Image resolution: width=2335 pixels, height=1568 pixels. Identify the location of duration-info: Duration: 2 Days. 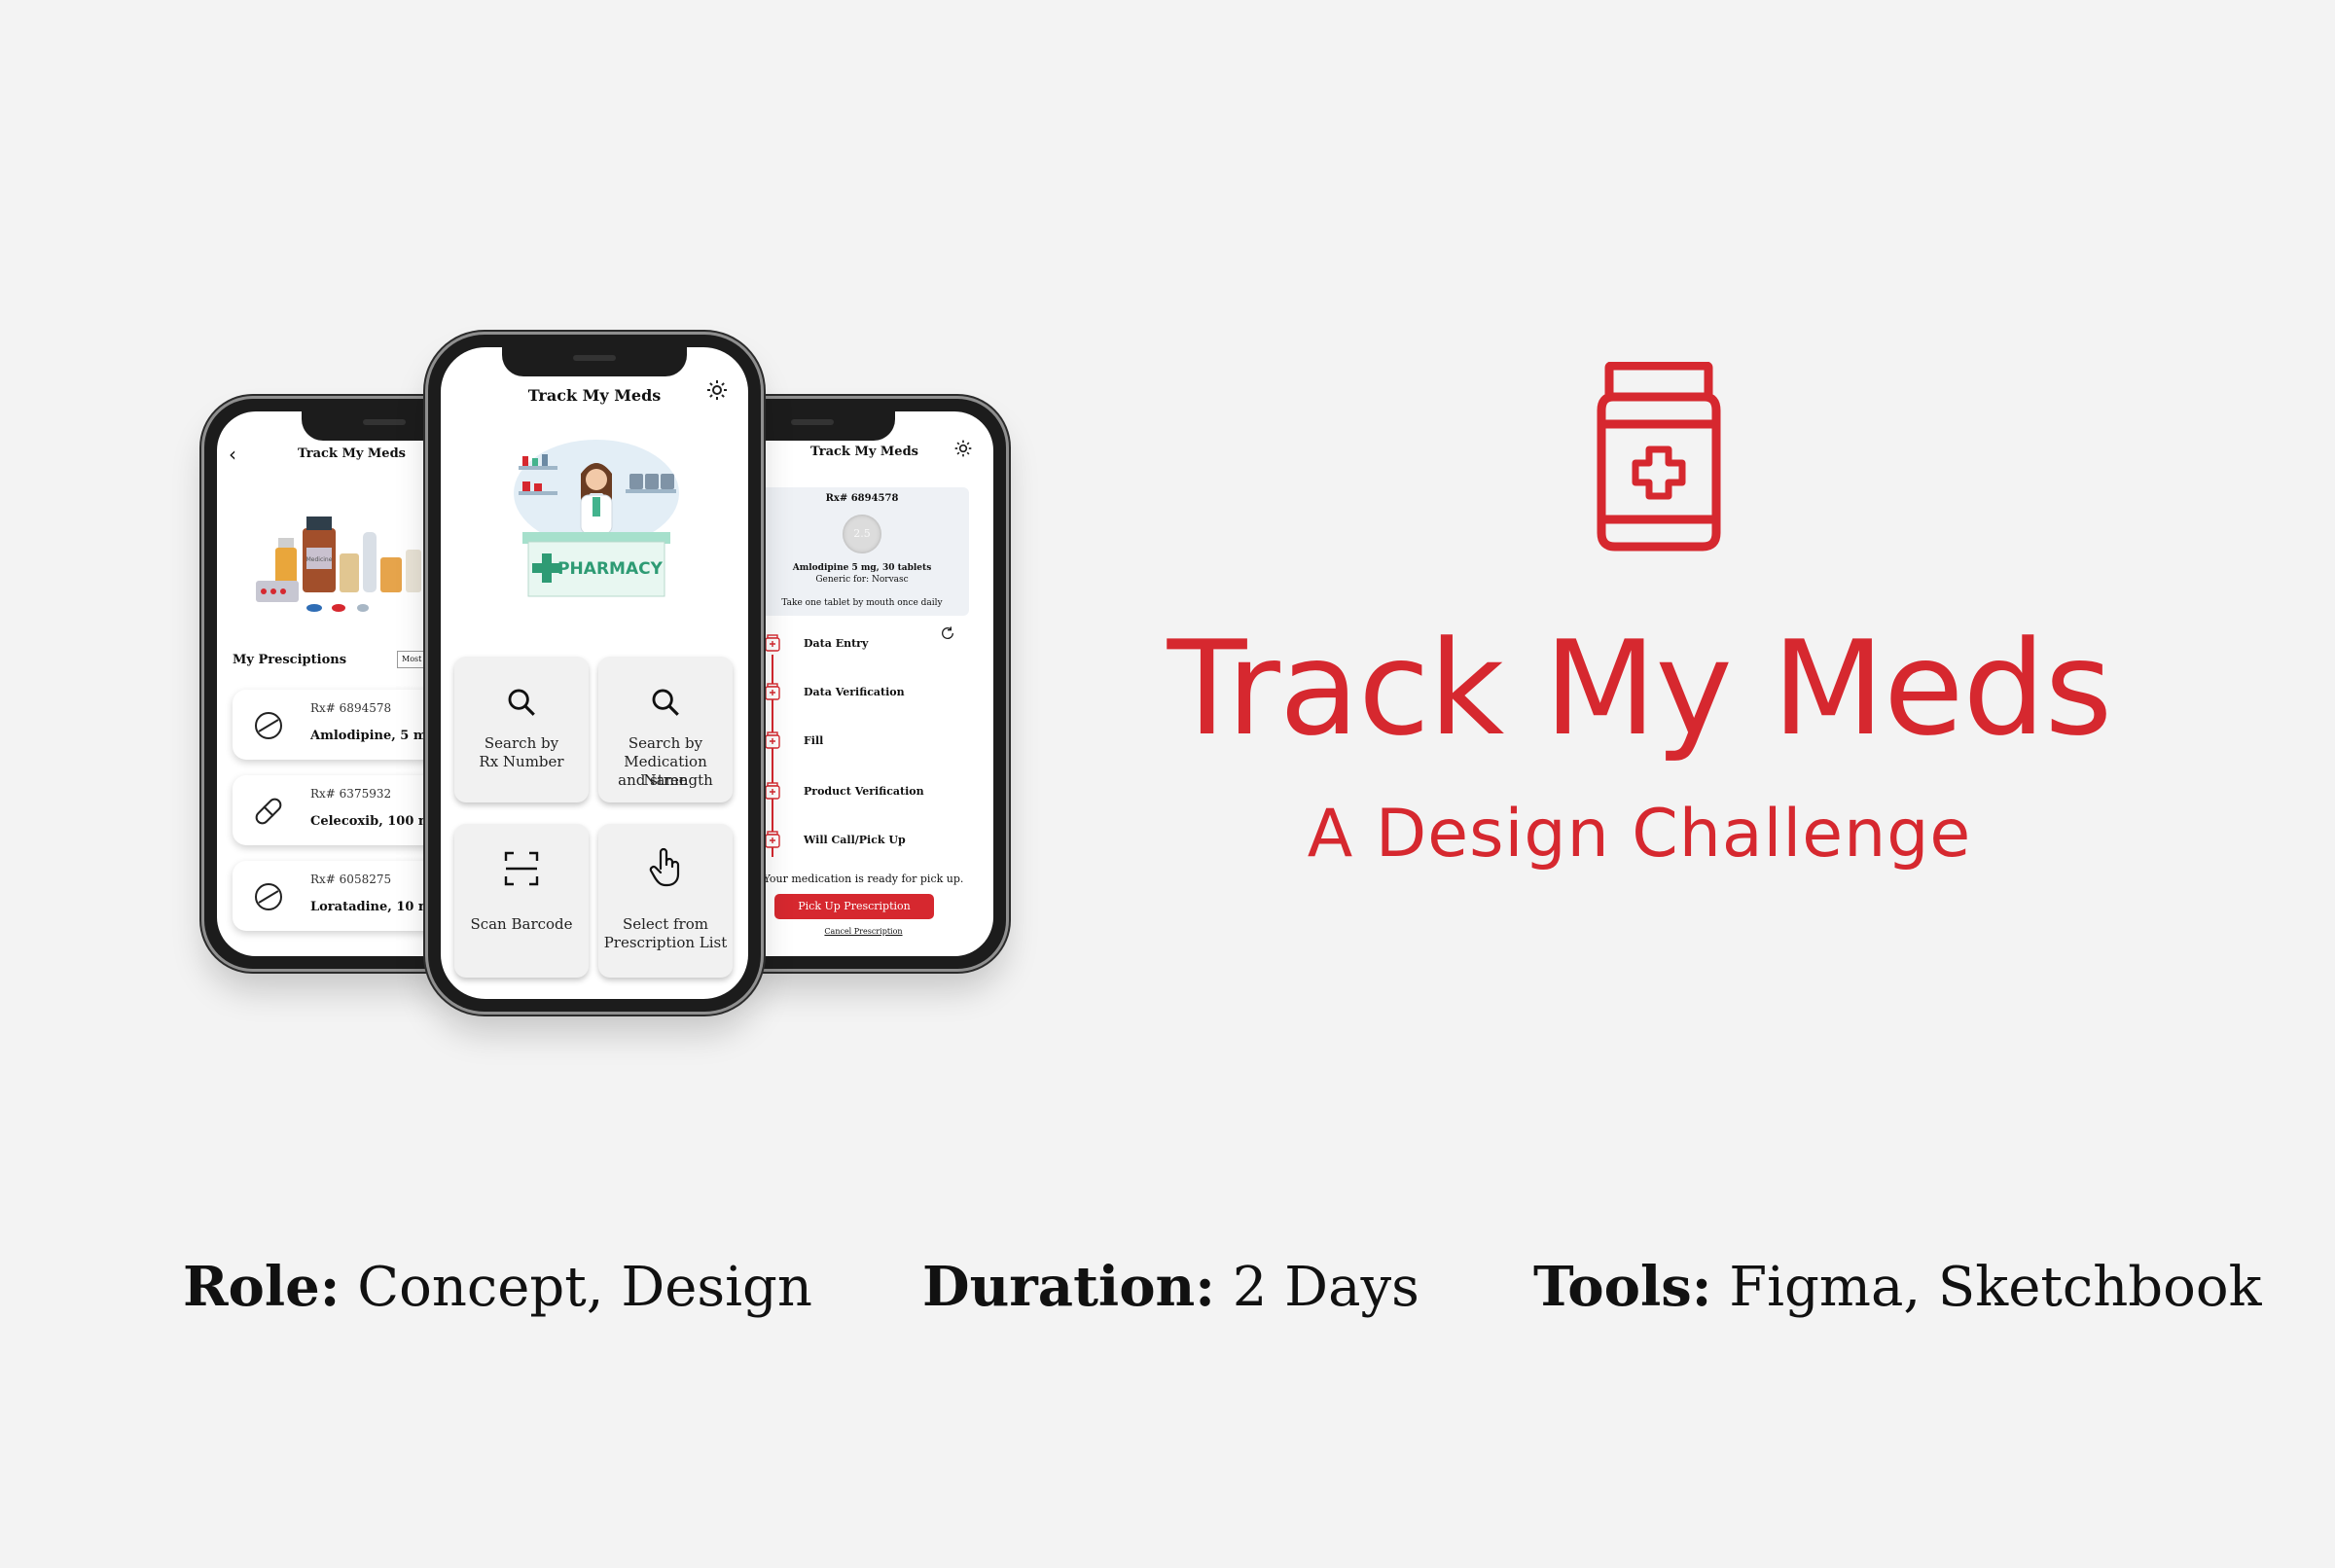
(1170, 1287).